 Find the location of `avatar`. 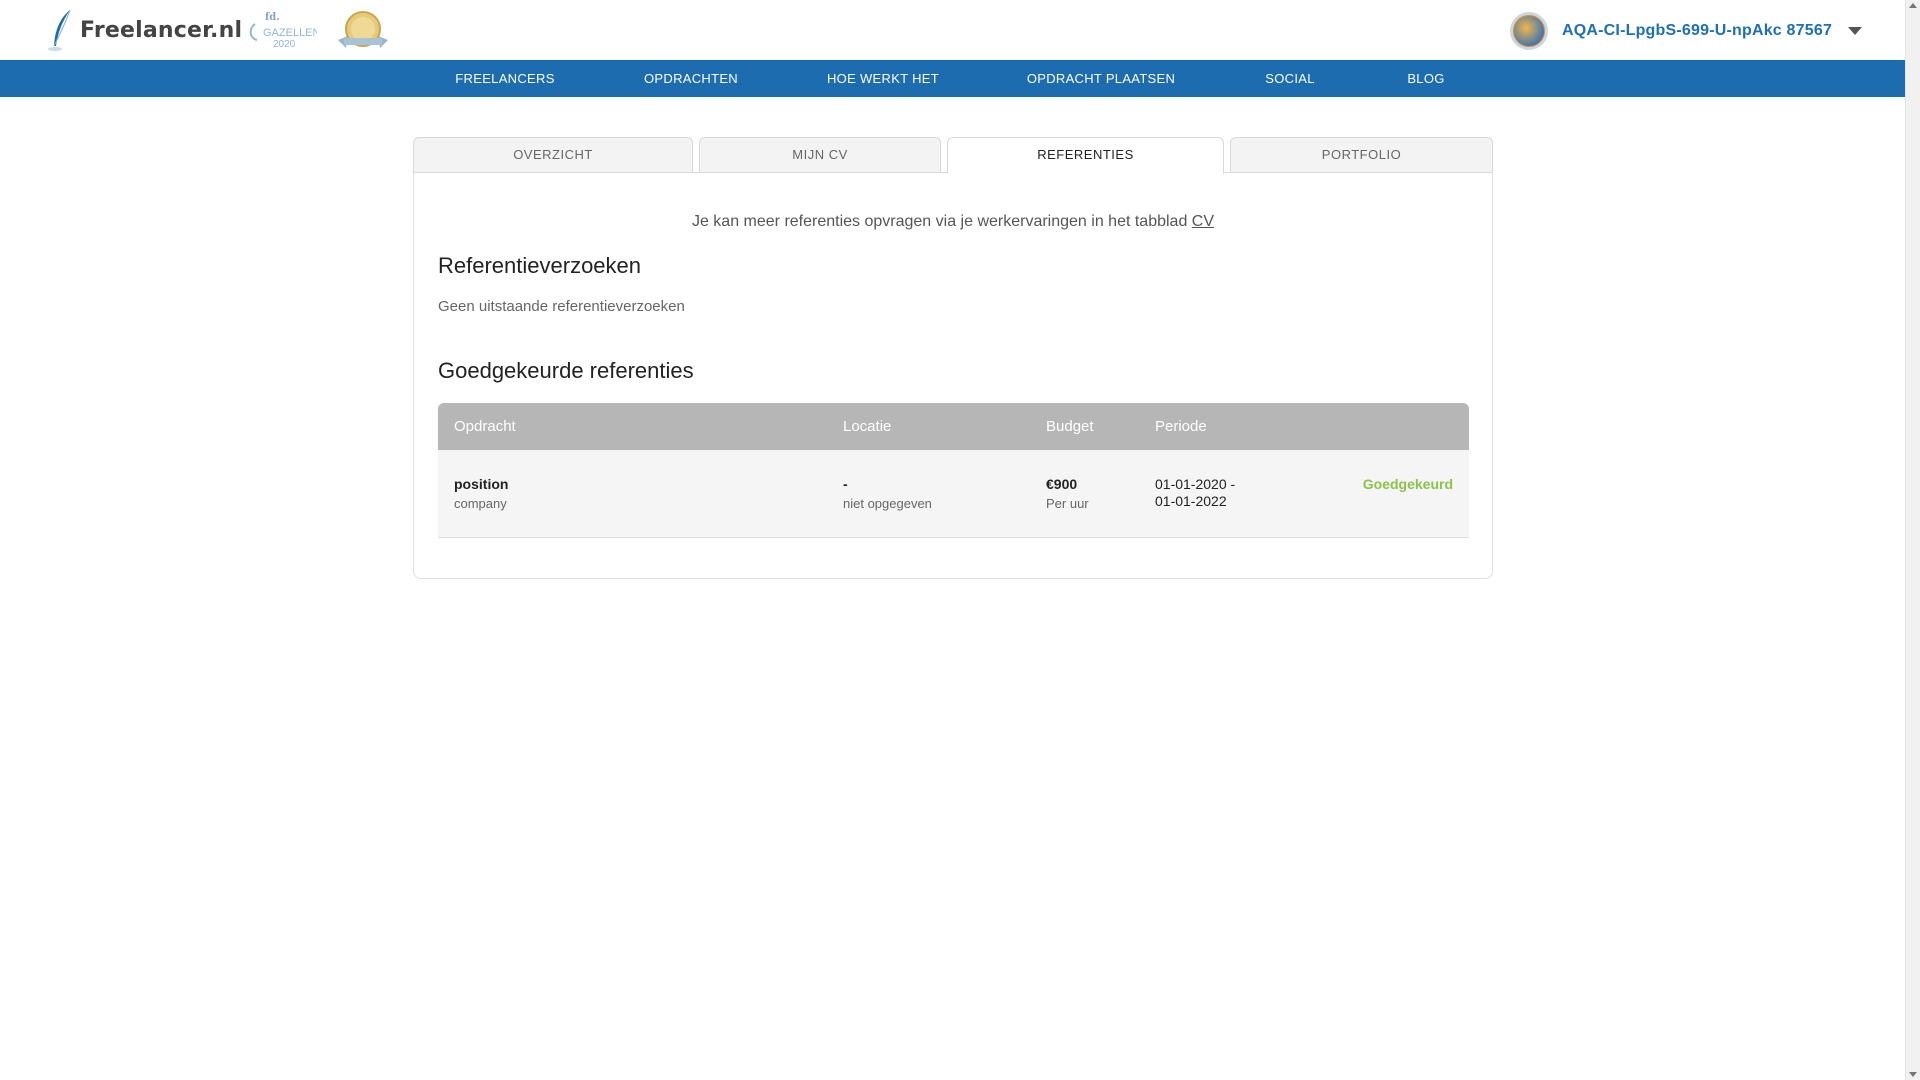

avatar is located at coordinates (1529, 31).